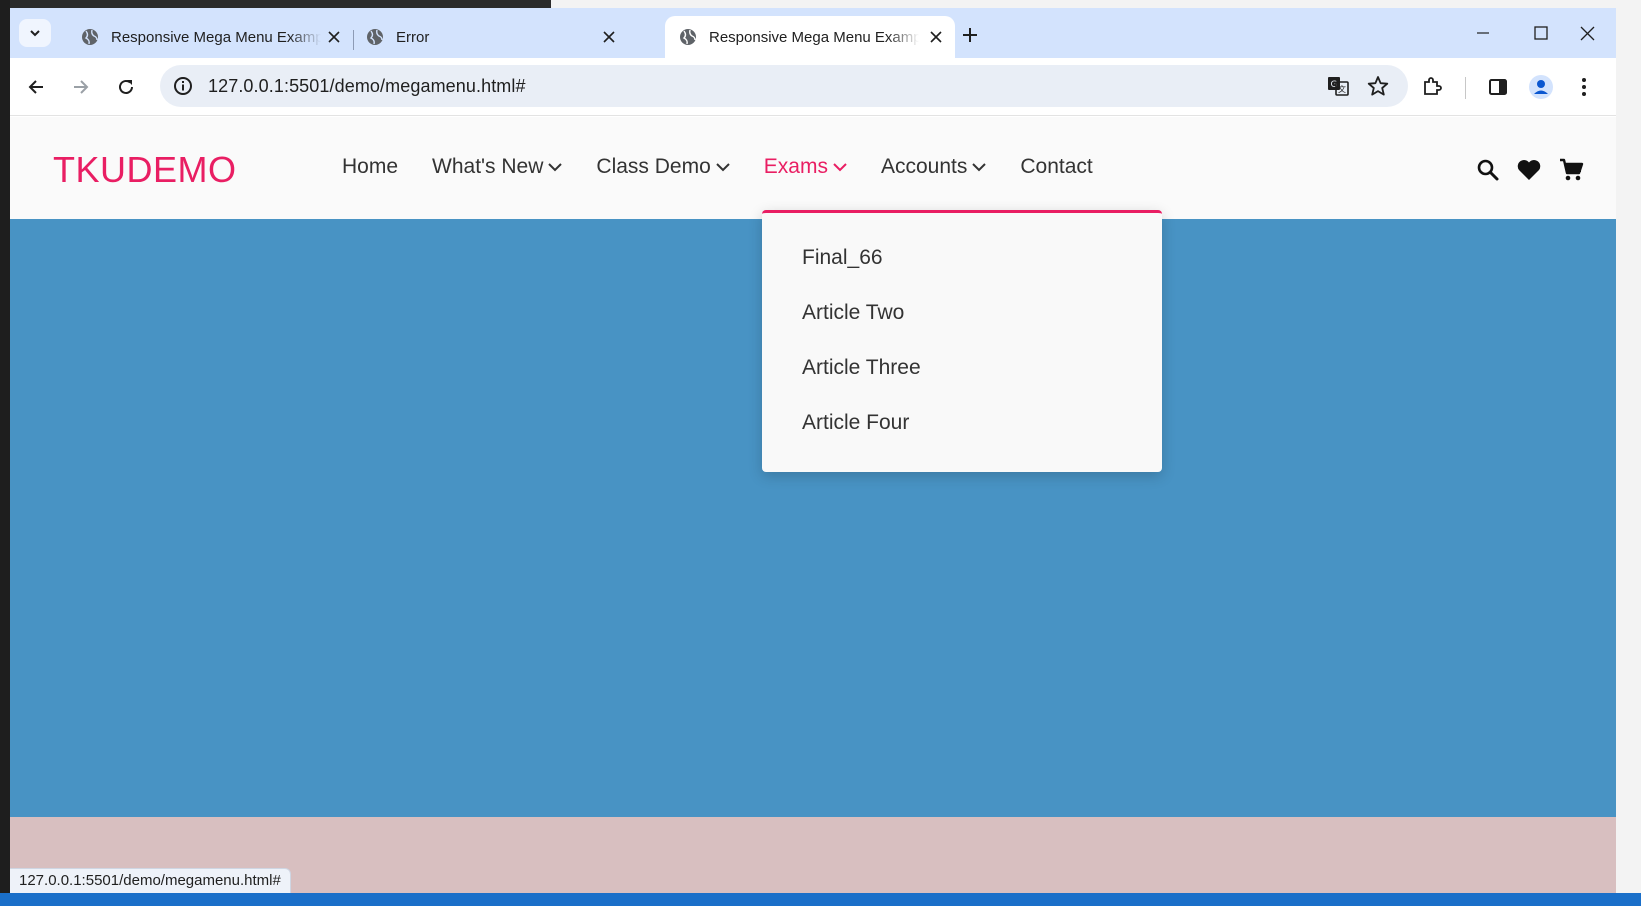 Image resolution: width=1641 pixels, height=906 pixels. What do you see at coordinates (962, 268) in the screenshot?
I see `dropdown-item: Final_66` at bounding box center [962, 268].